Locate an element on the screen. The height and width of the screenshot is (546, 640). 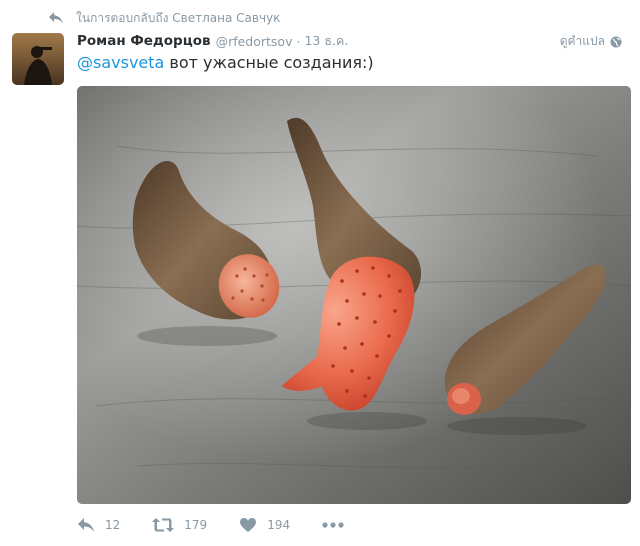
retweet-button: 179 is located at coordinates (179, 525).